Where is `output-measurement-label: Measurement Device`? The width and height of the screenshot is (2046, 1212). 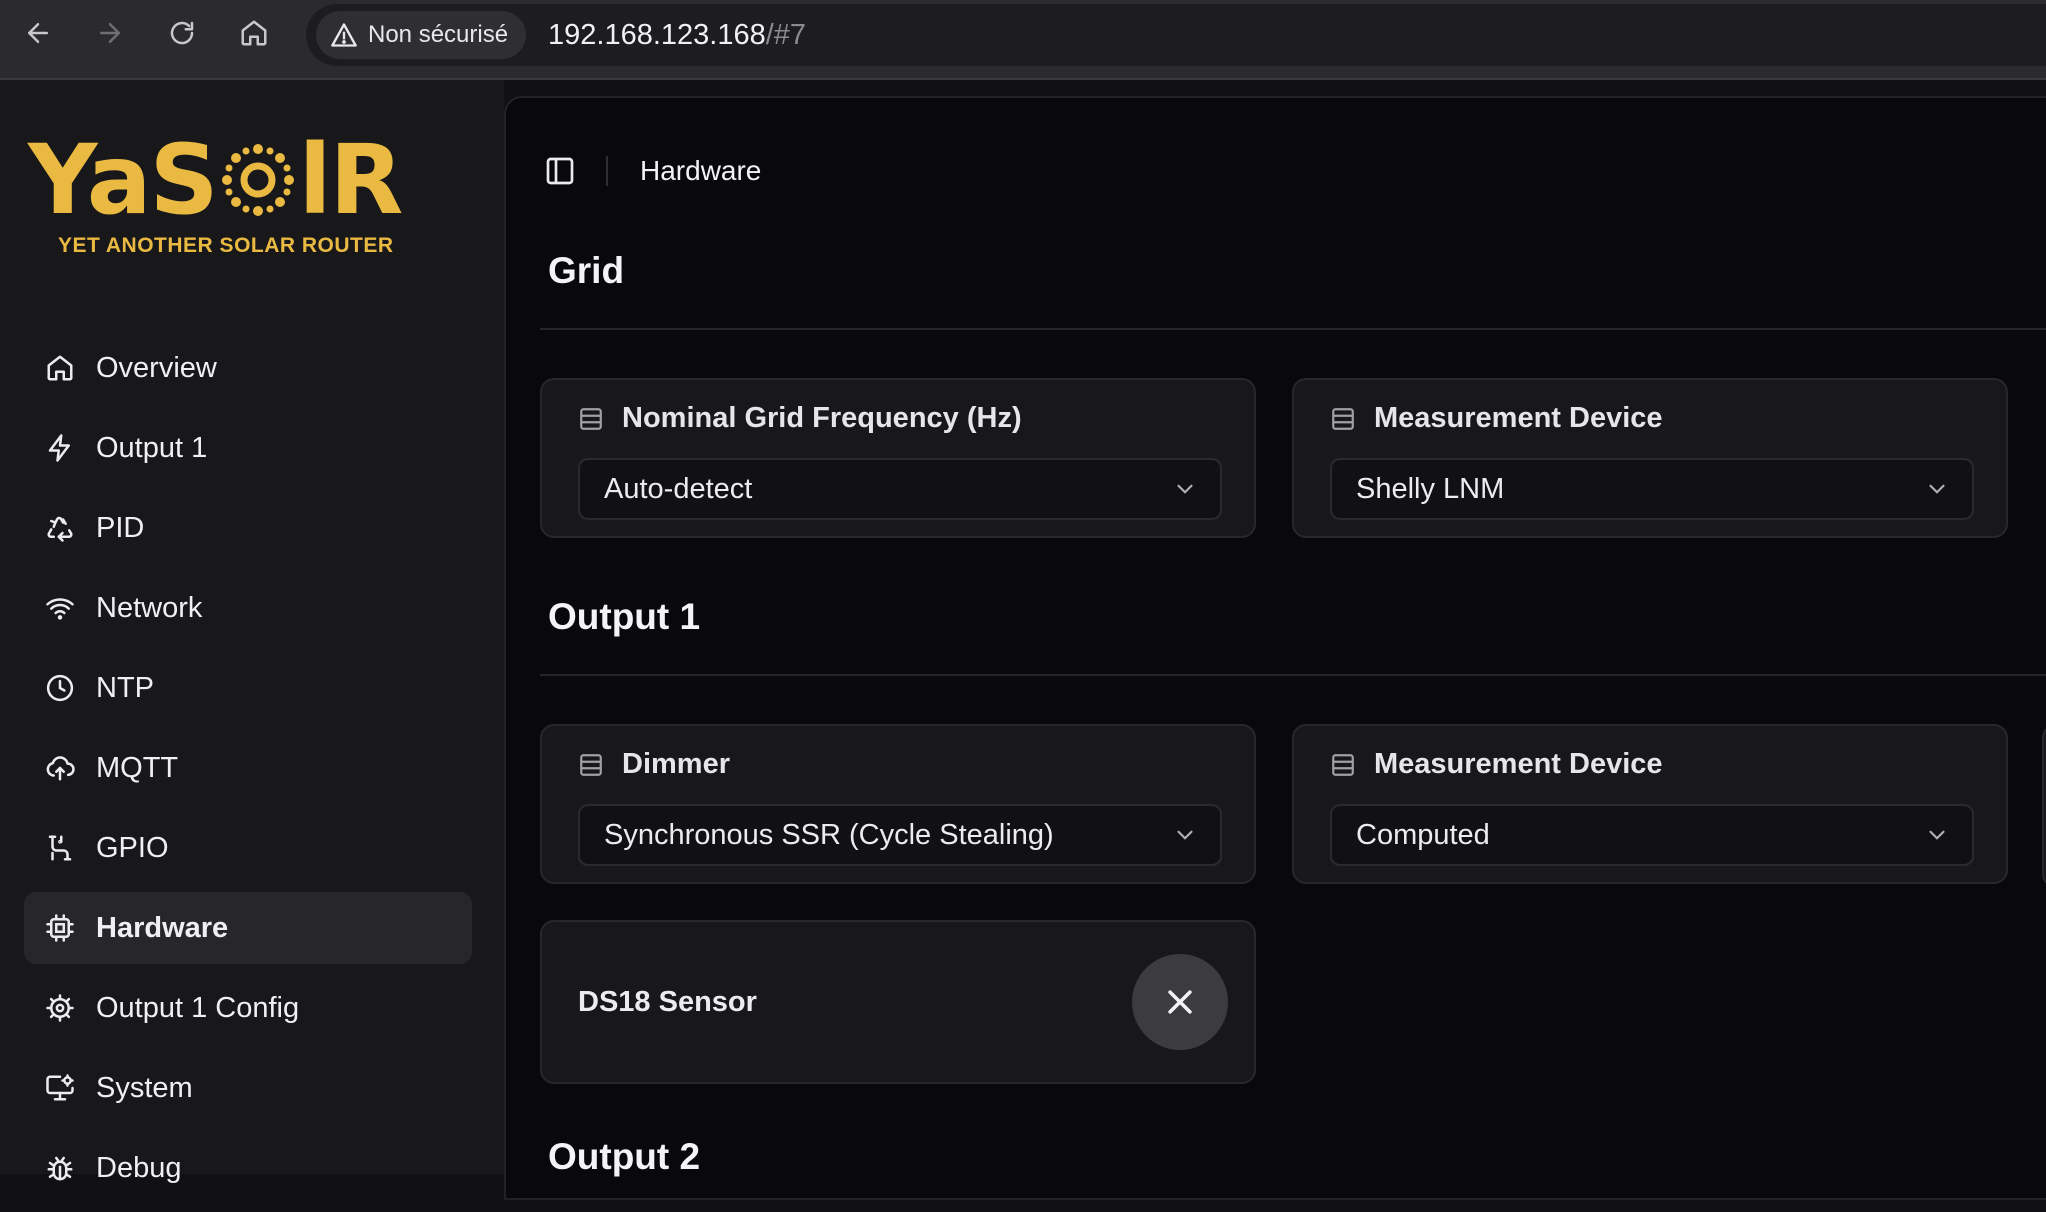 output-measurement-label: Measurement Device is located at coordinates (1518, 764).